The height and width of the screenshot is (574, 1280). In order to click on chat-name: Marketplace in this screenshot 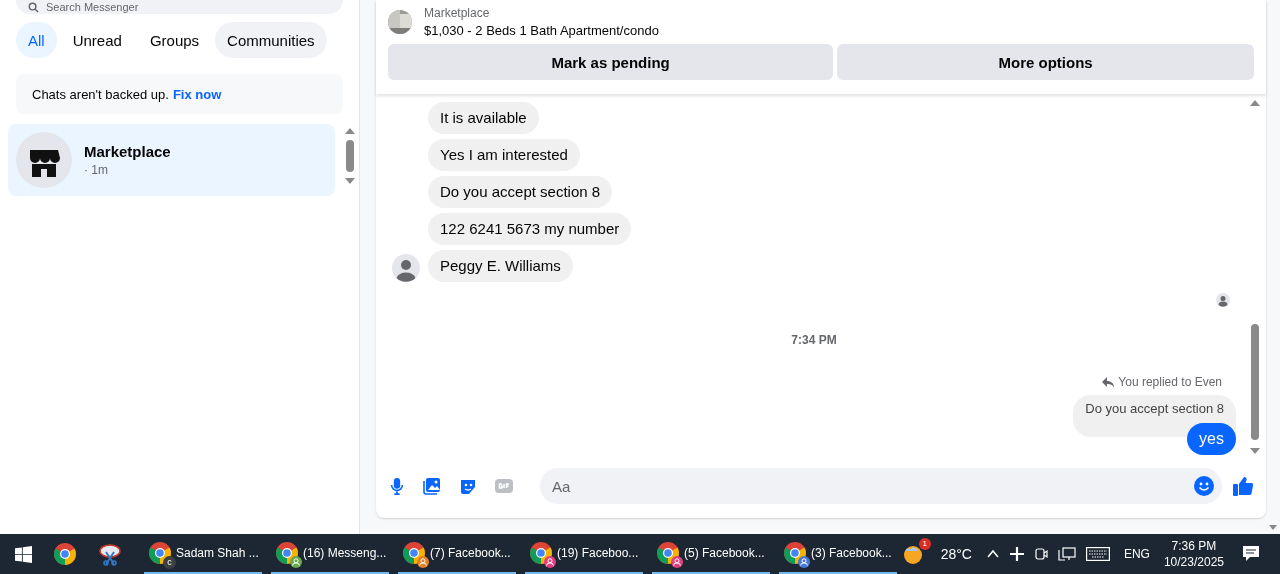, I will do `click(127, 151)`.